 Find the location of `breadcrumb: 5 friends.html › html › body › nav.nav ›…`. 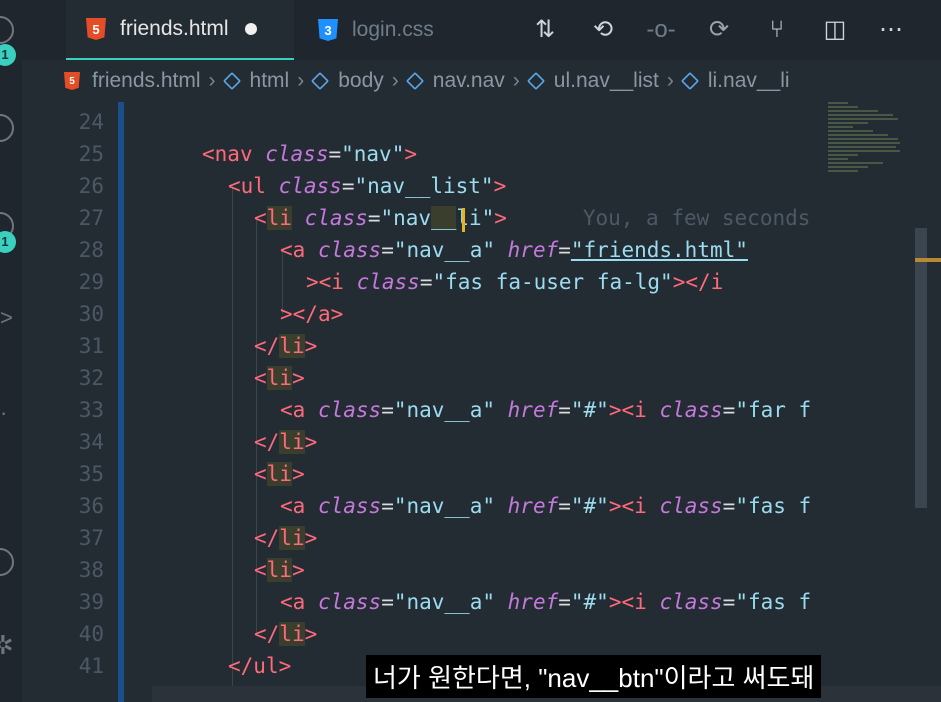

breadcrumb: 5 friends.html › html › body › nav.nav ›… is located at coordinates (481, 81).